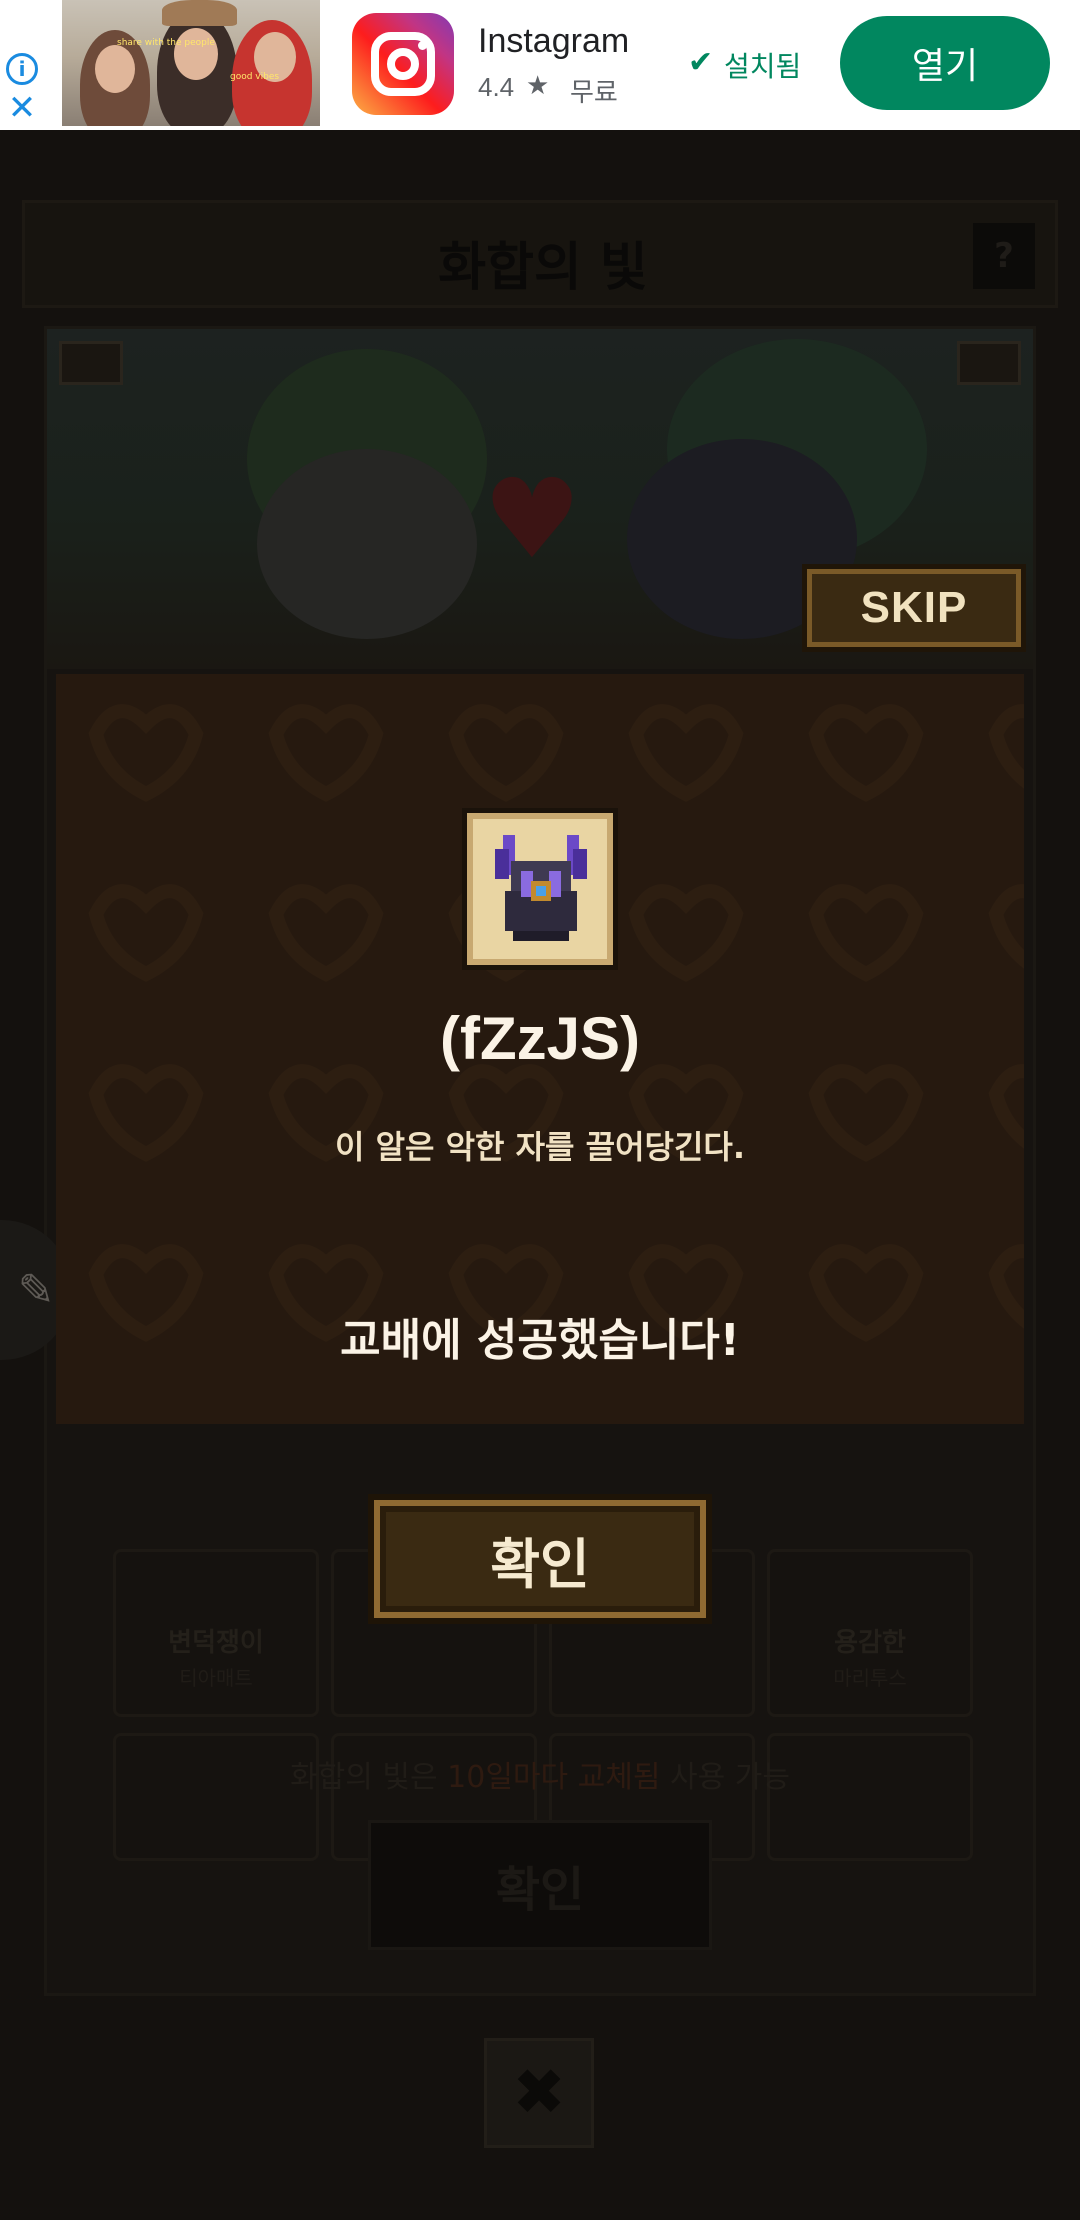 This screenshot has height=2220, width=1080. Describe the element at coordinates (216, 1678) in the screenshot. I see `dragon-card-subtitle: 티아매트` at that location.